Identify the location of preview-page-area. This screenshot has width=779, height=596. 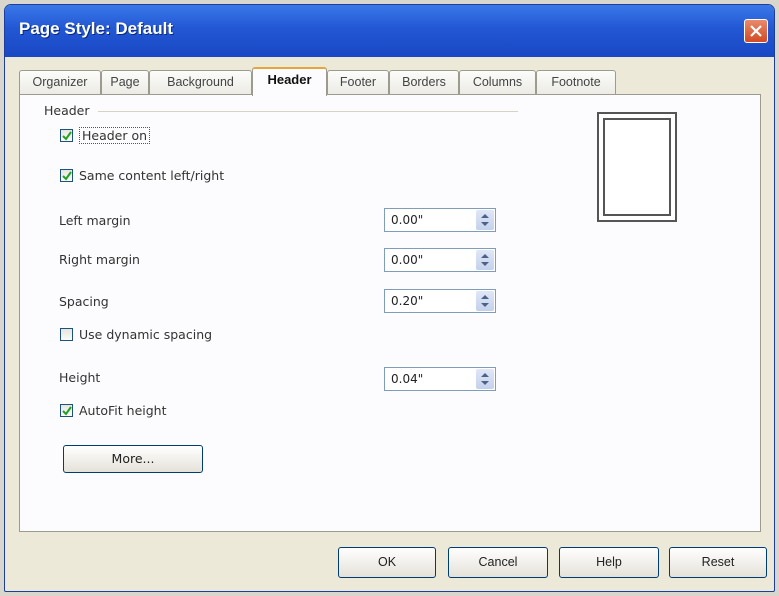
(637, 167).